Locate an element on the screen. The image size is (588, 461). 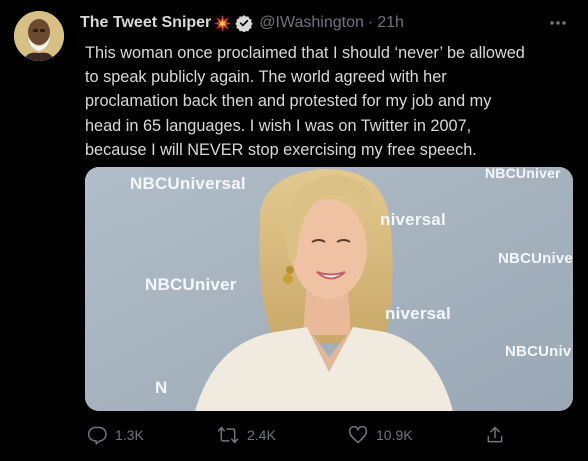
tweet-timestamp: 21h is located at coordinates (390, 23).